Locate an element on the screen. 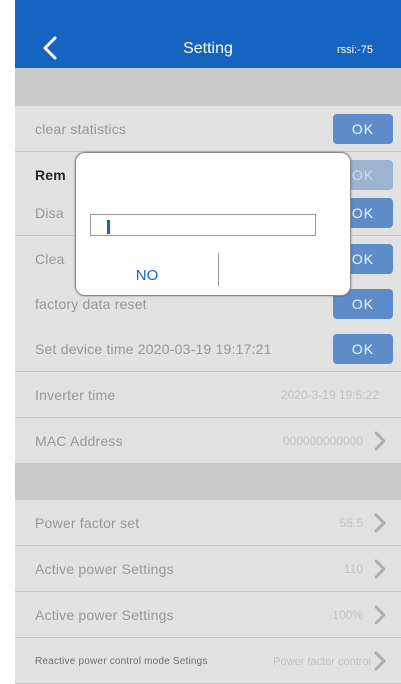 This screenshot has height=684, width=401. header-bar: Setting rssi:-75 is located at coordinates (208, 34).